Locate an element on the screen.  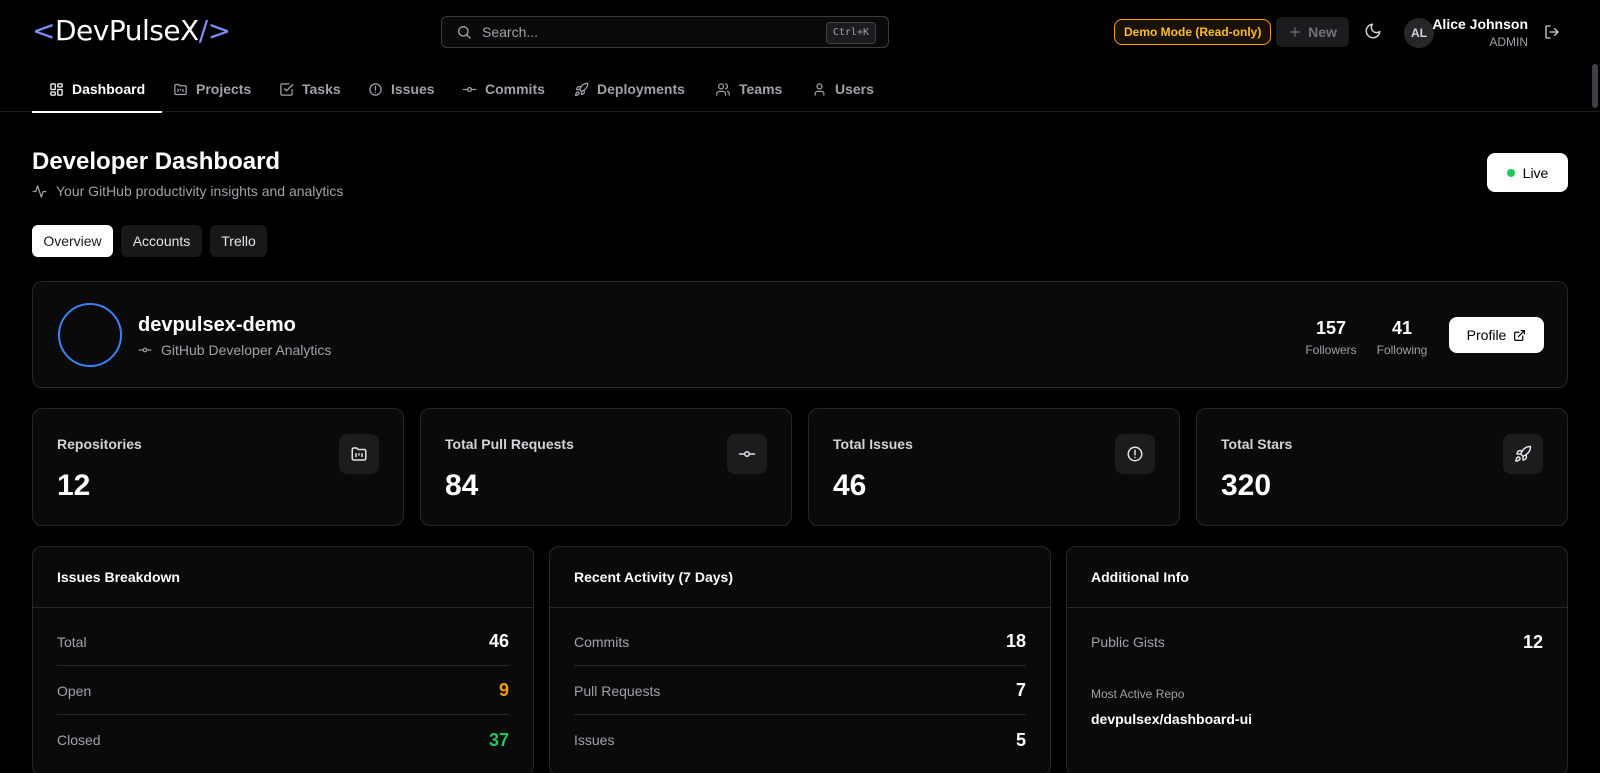
metric-card-pull-requests: Total Pull Requests 84 is located at coordinates (606, 467).